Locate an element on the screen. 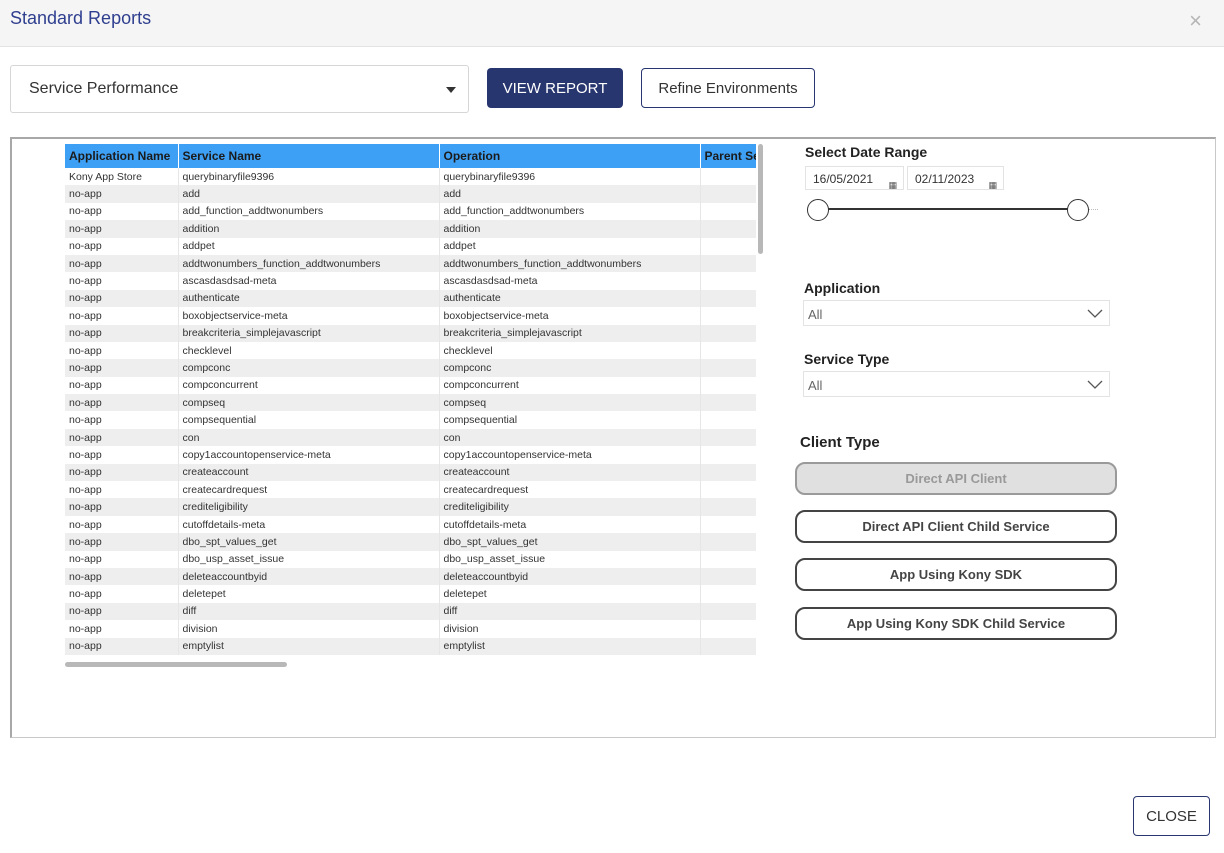  date-range-slider is located at coordinates (948, 209).